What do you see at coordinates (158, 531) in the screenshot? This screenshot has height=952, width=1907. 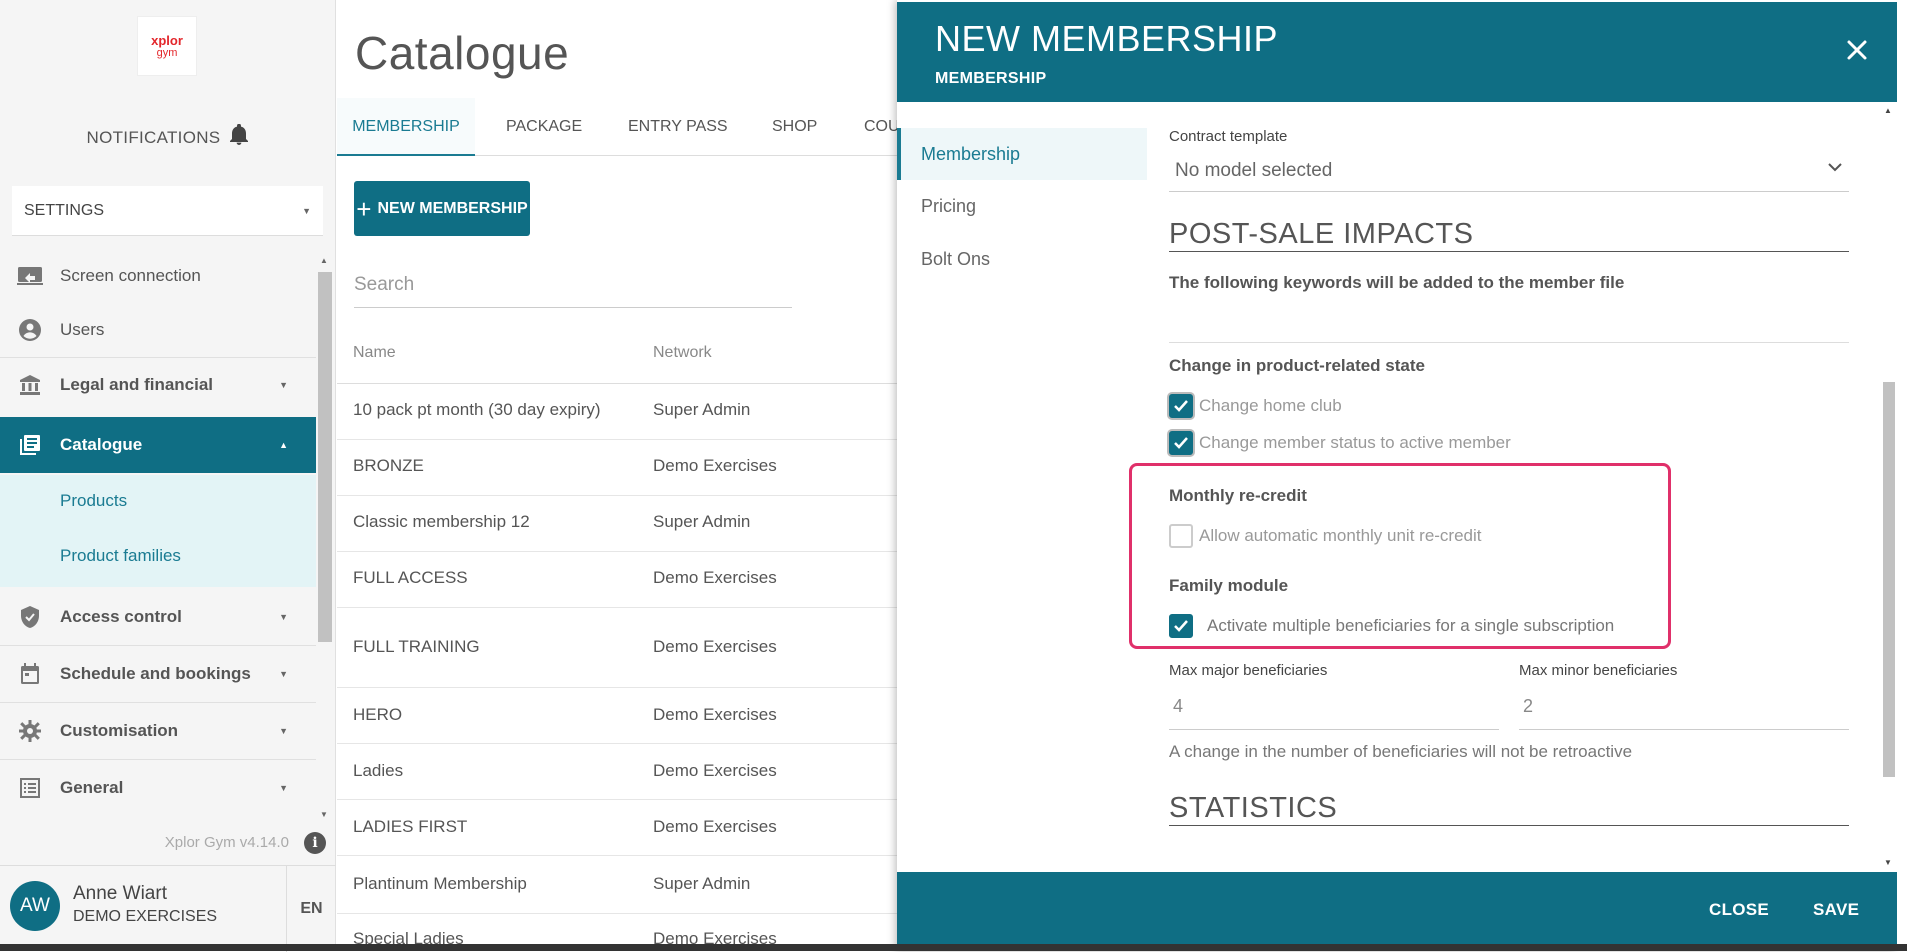 I see `catalogue-submenu: Products Product families` at bounding box center [158, 531].